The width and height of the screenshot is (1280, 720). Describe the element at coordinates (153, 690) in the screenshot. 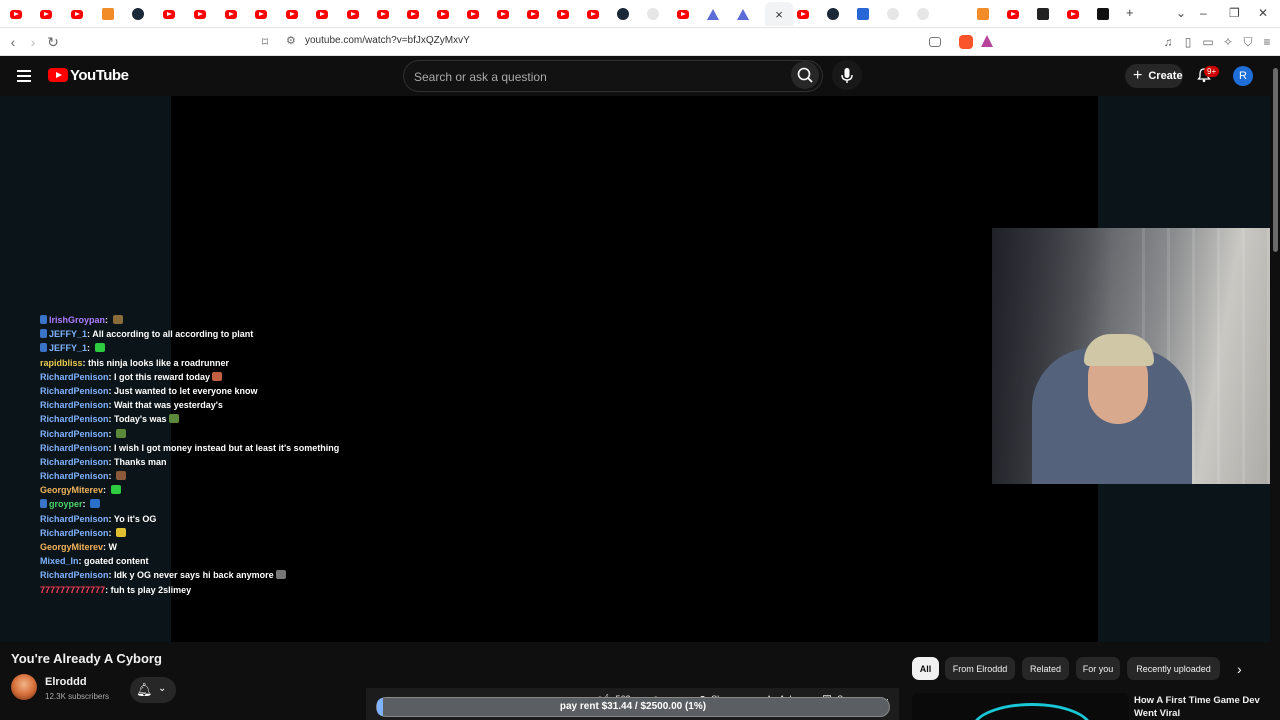

I see `subscription-button: 🔔︎ ⌄` at that location.